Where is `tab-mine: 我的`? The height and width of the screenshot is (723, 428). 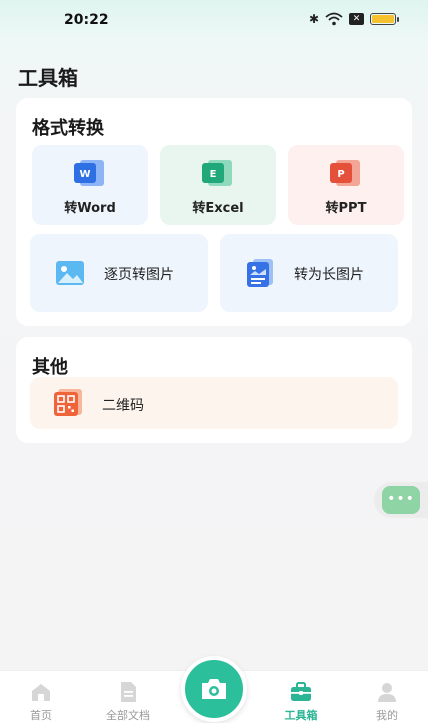 tab-mine: 我的 is located at coordinates (387, 697).